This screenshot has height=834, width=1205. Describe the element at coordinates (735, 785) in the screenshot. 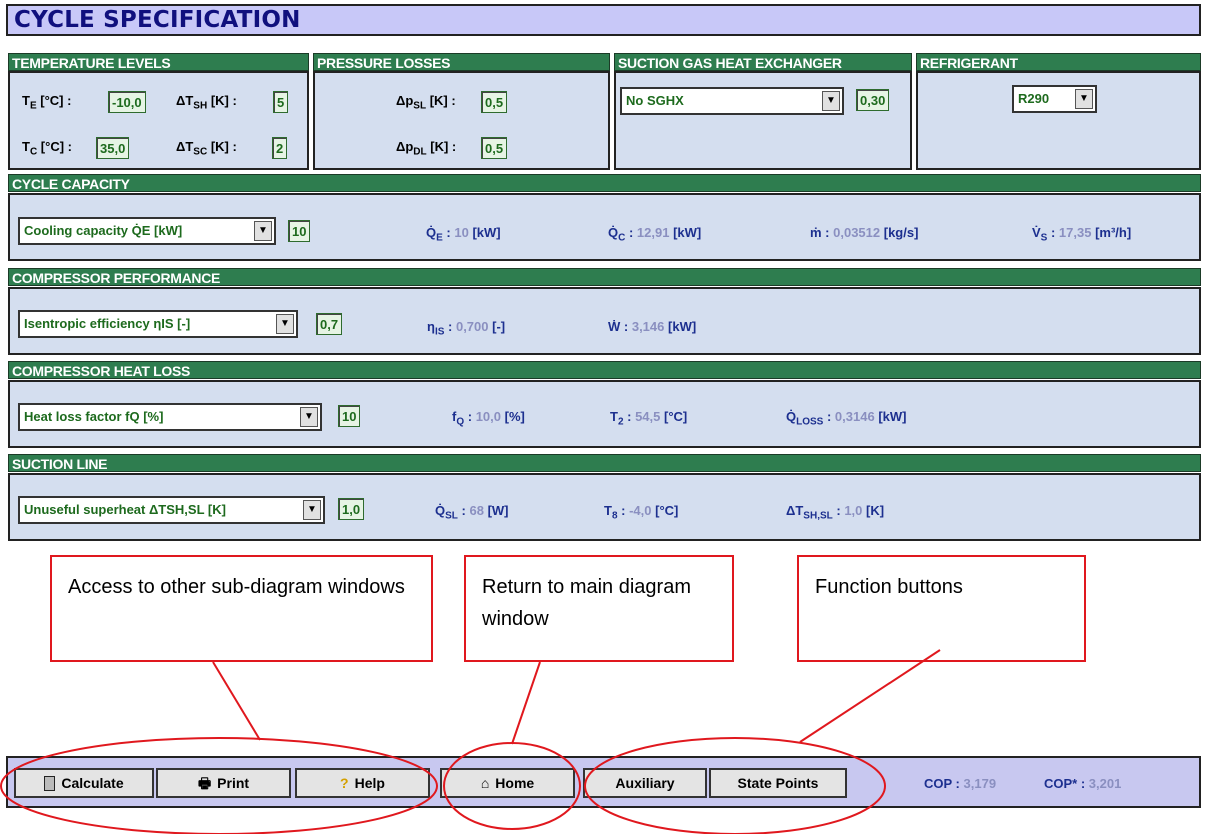

I see `function-buttons-ellipse` at that location.